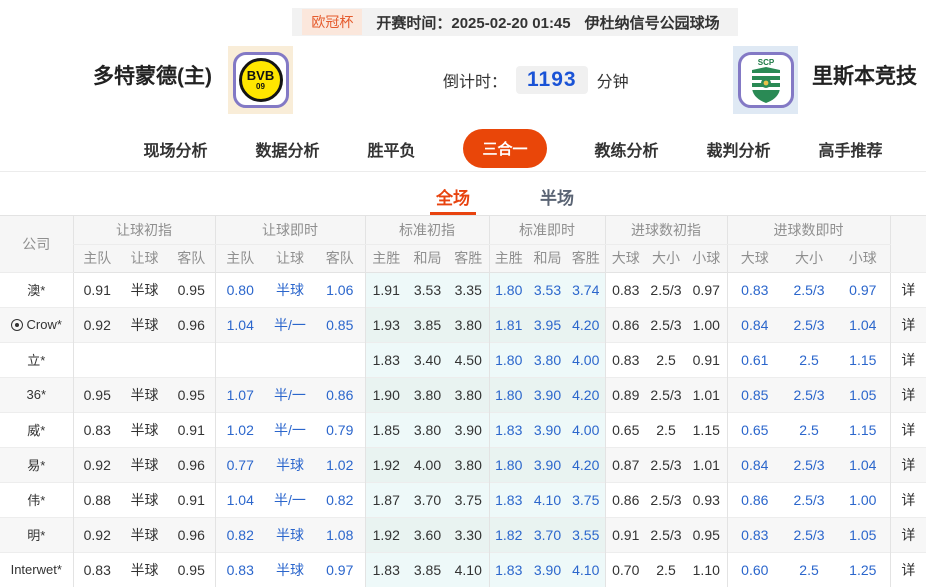  I want to click on nav-tab-3: 三合一, so click(505, 148).